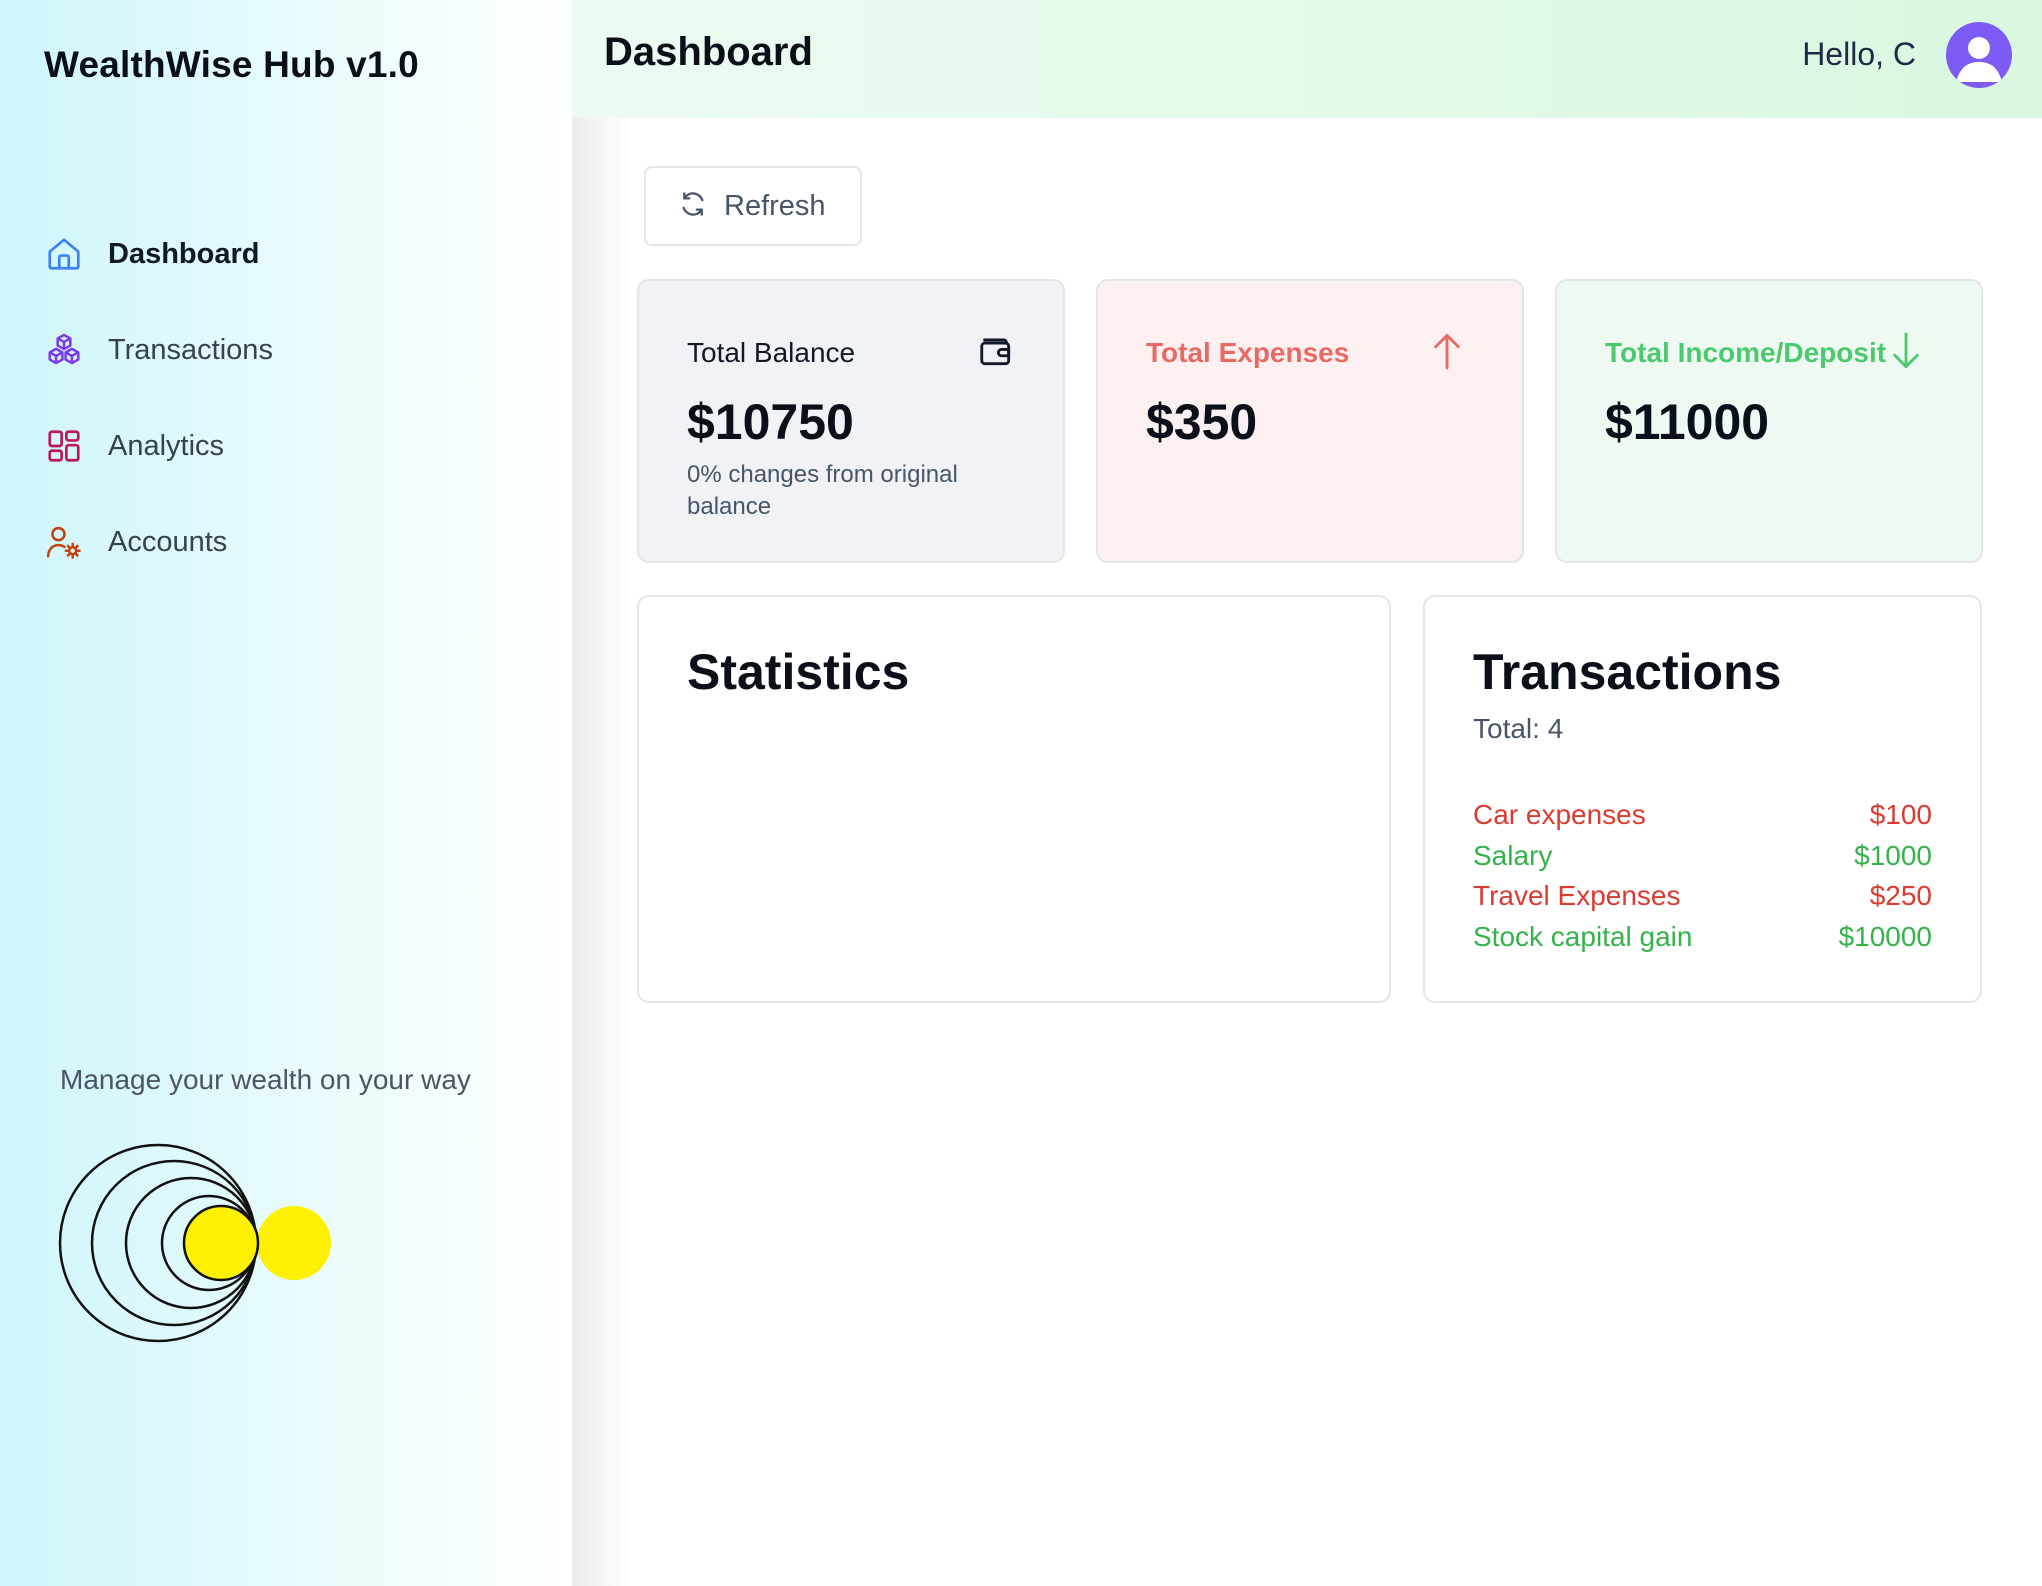 Image resolution: width=2042 pixels, height=1586 pixels. What do you see at coordinates (1900, 895) in the screenshot?
I see `transaction-amount: $250` at bounding box center [1900, 895].